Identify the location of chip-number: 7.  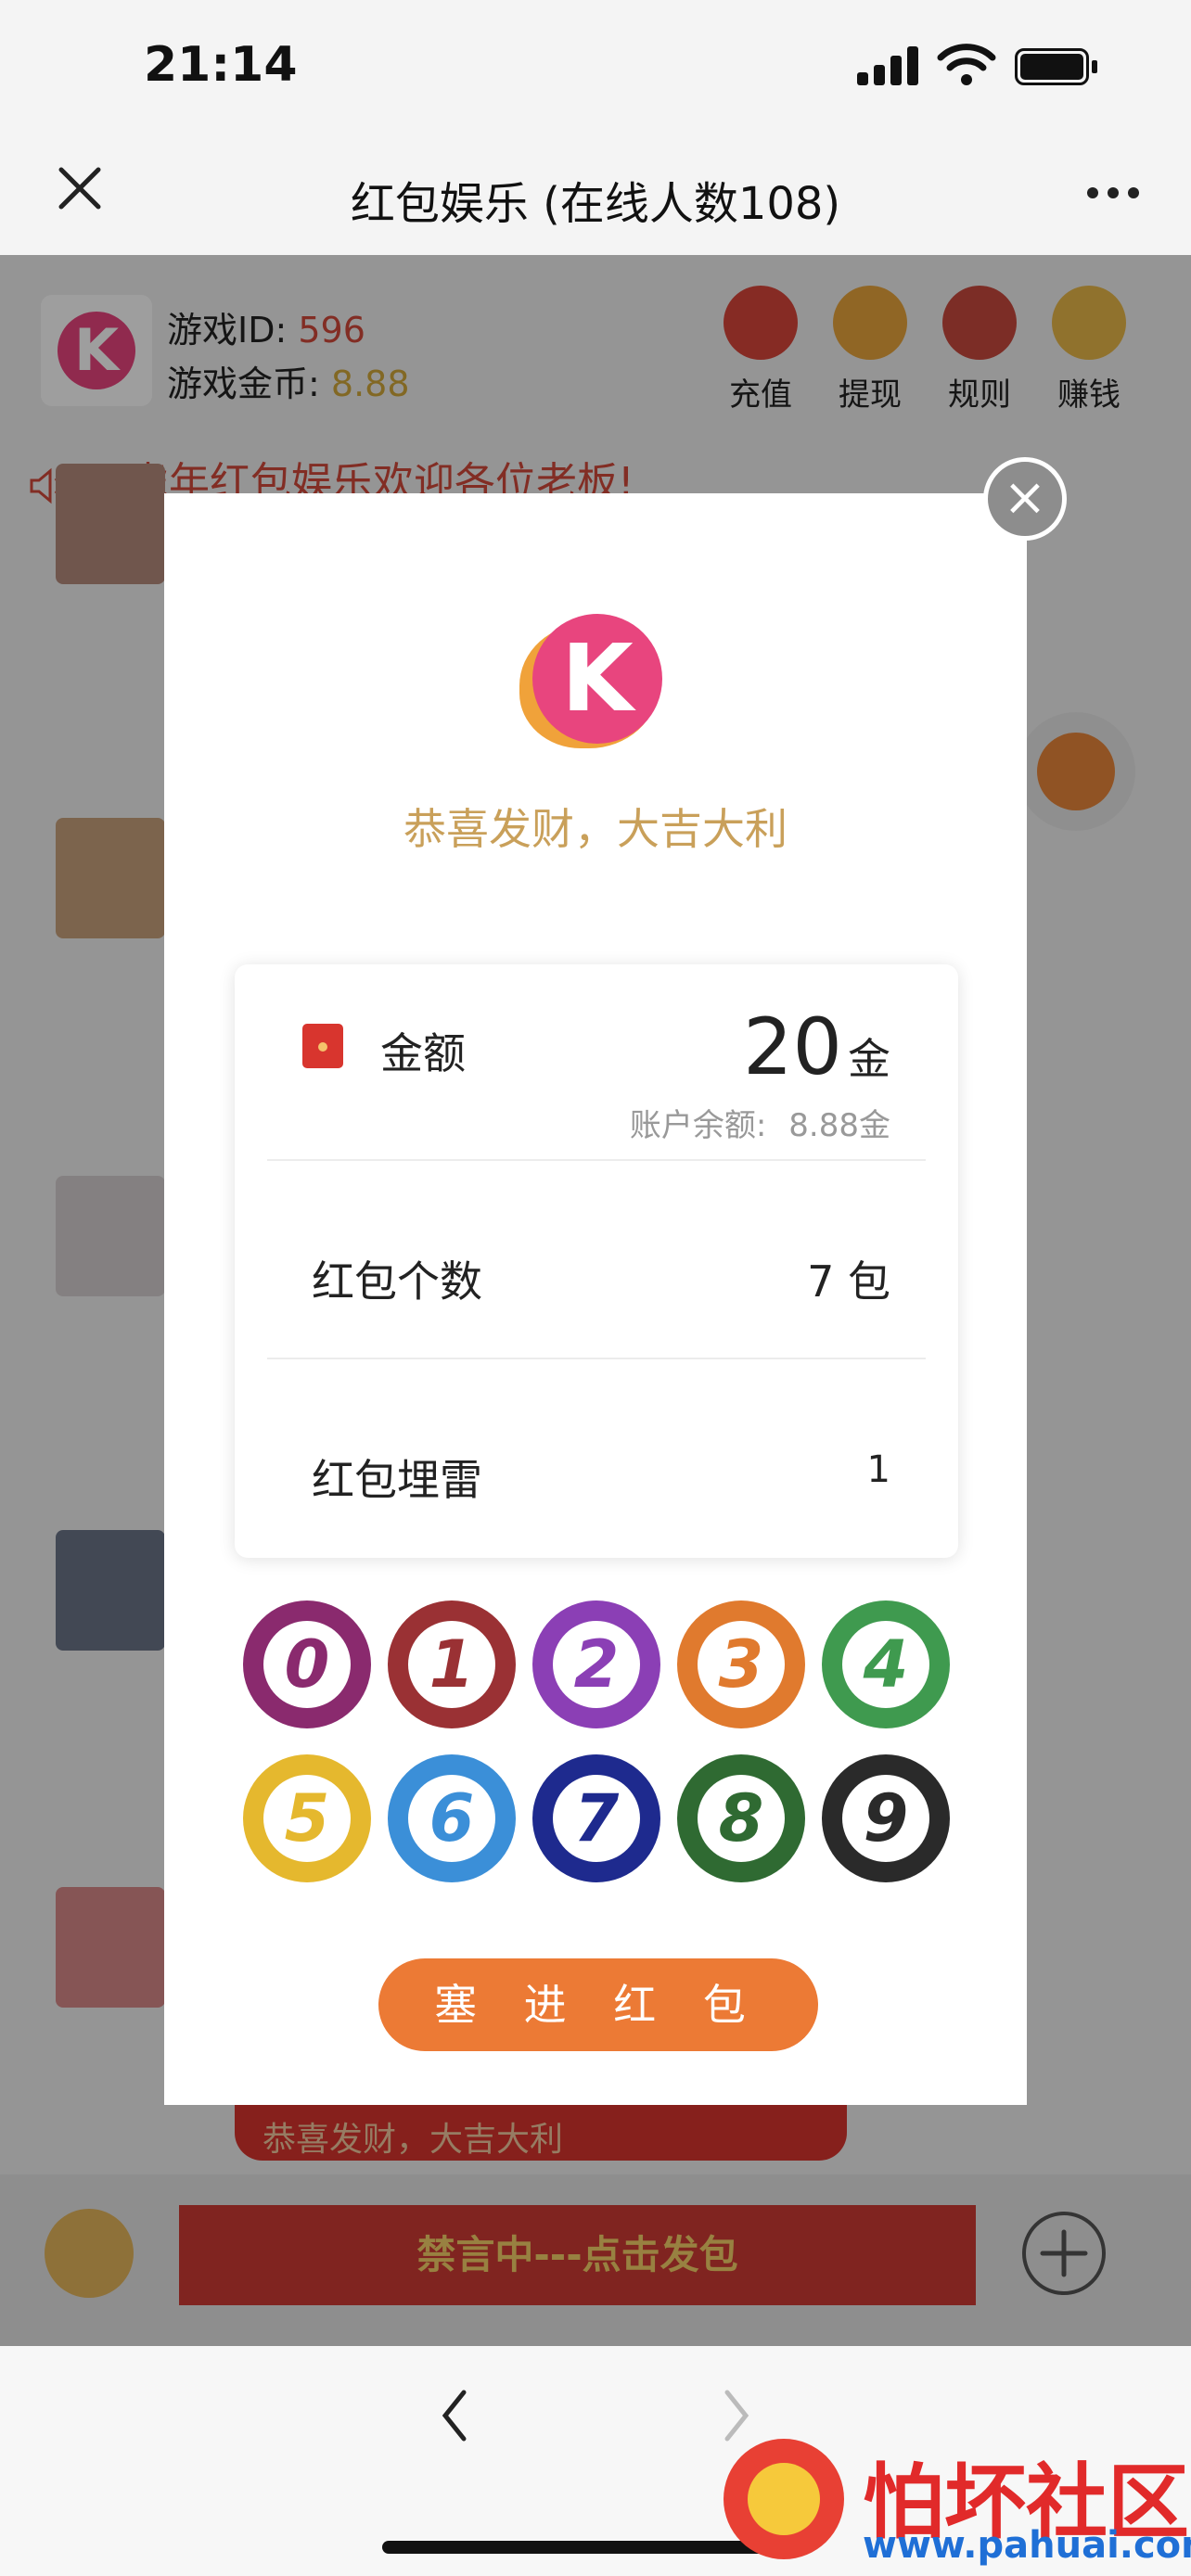
(597, 1818).